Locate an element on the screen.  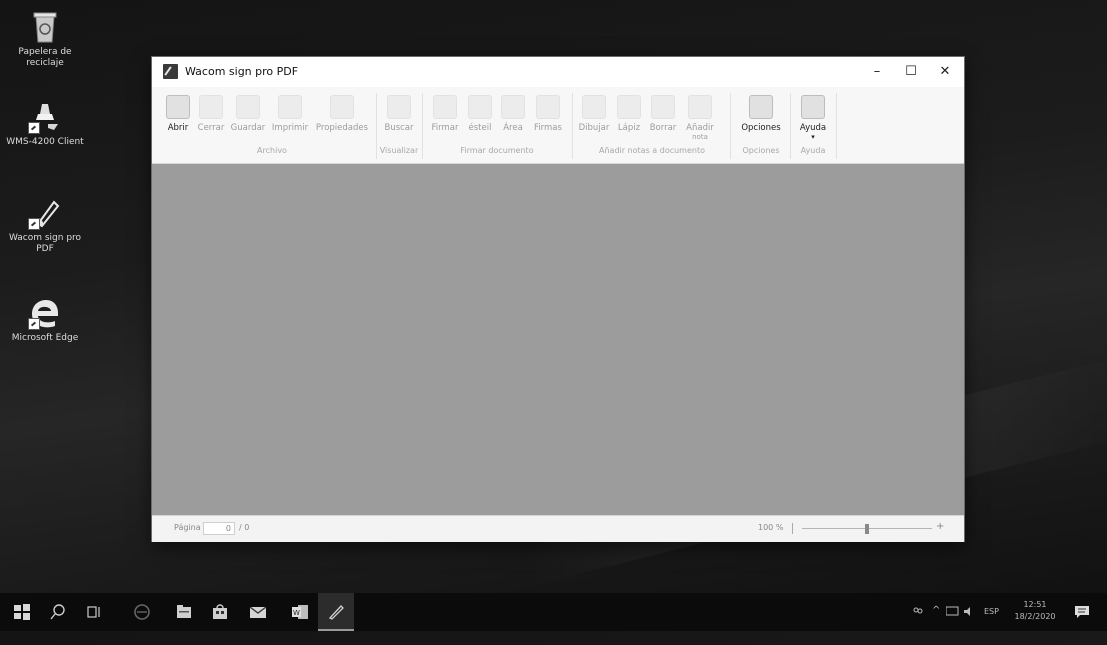
taskbar-store-button is located at coordinates (220, 612).